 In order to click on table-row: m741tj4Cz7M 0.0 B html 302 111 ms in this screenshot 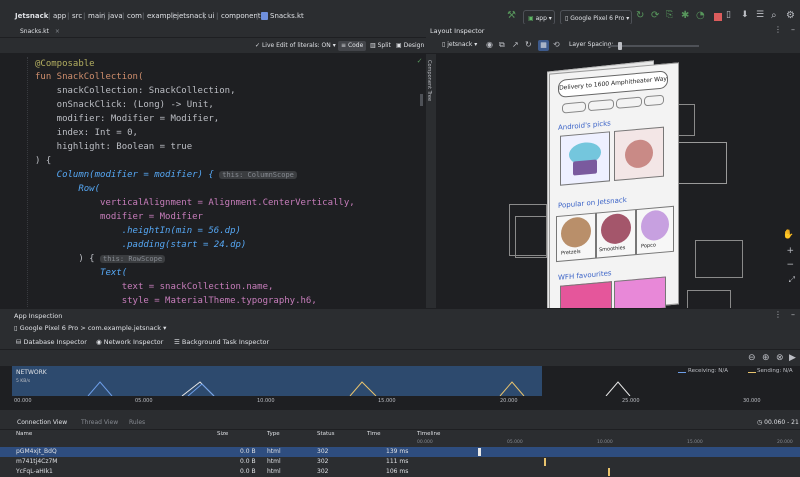, I will do `click(400, 462)`.